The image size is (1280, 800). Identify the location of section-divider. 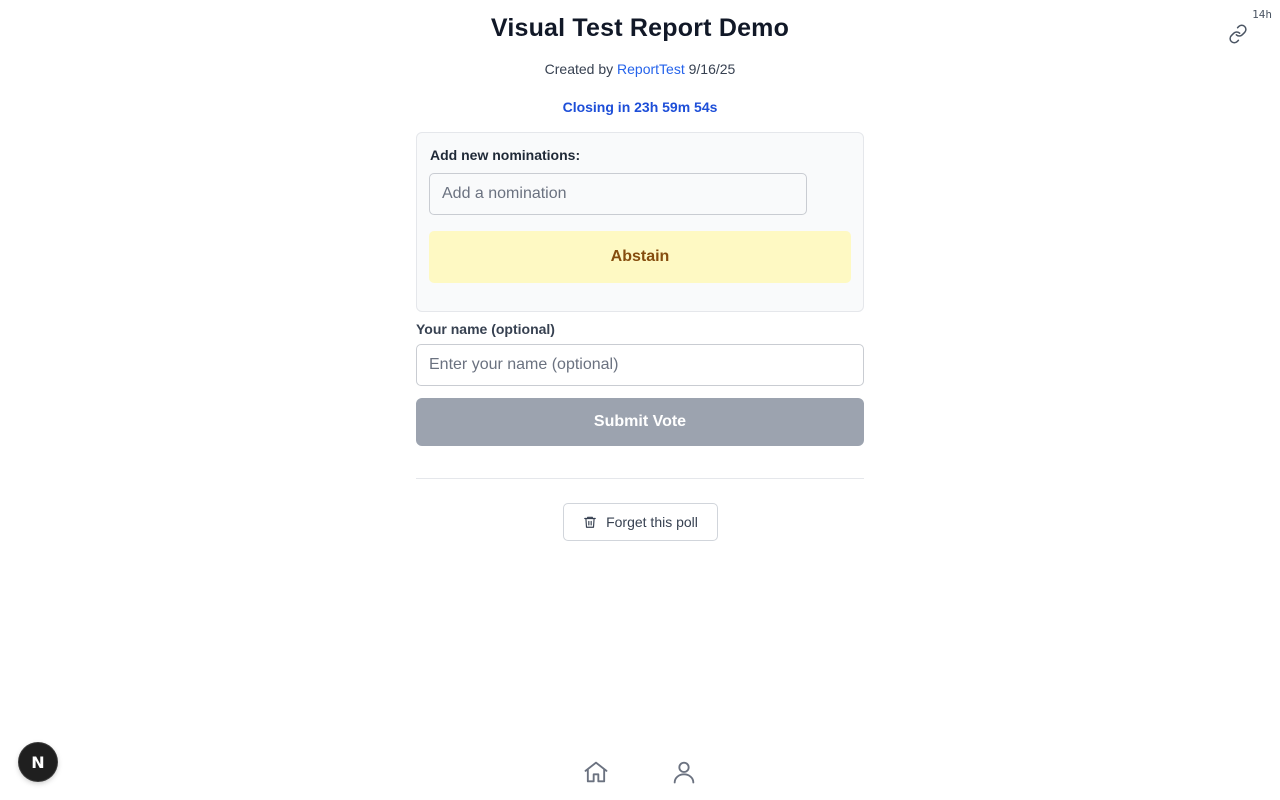
(640, 478).